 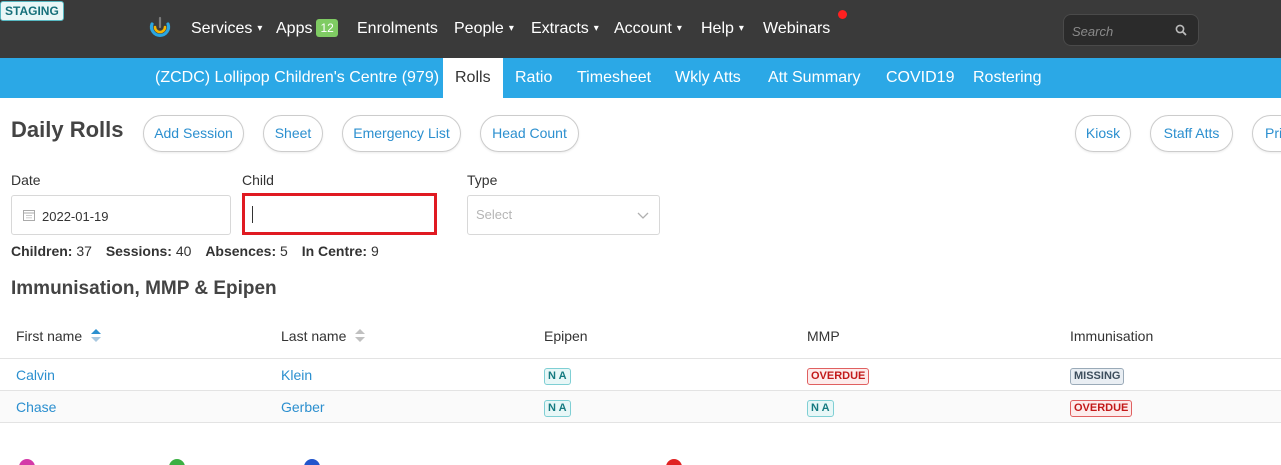 What do you see at coordinates (566, 336) in the screenshot?
I see `column-header-epipen: Epipen` at bounding box center [566, 336].